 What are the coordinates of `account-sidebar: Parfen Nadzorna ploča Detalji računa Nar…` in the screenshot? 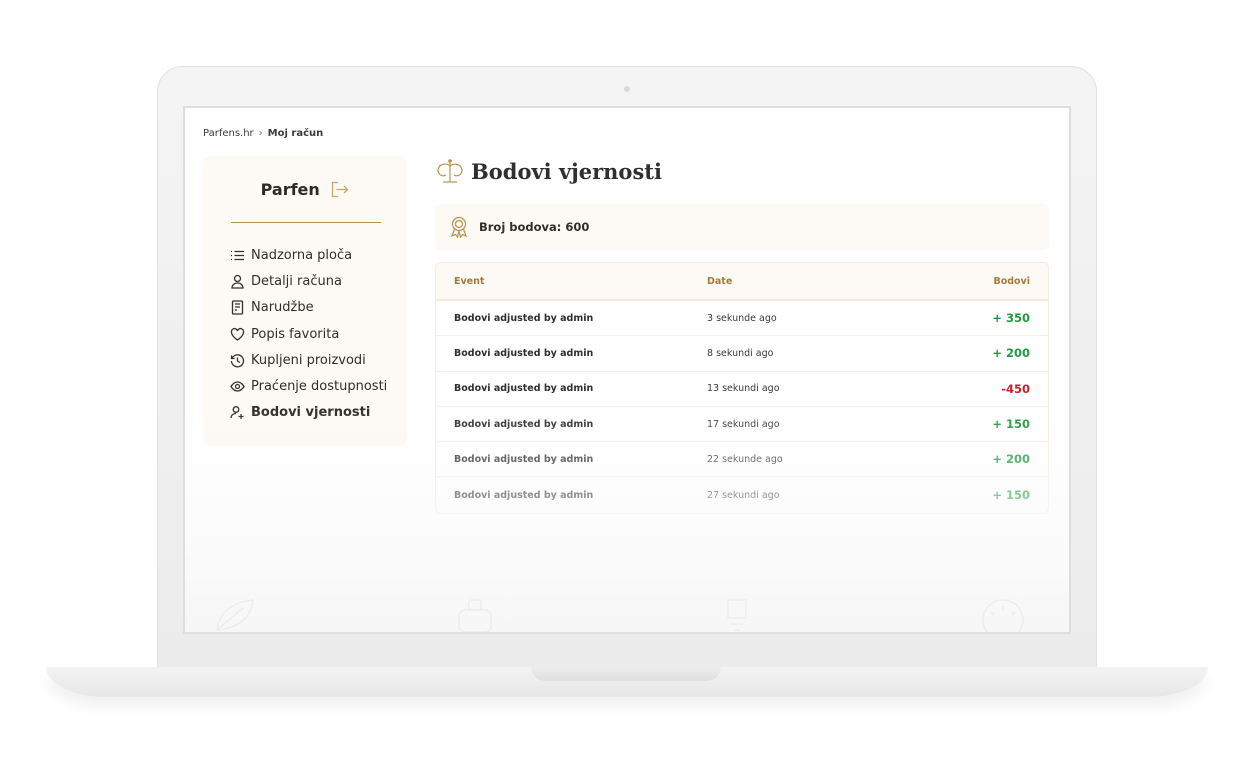 It's located at (305, 301).